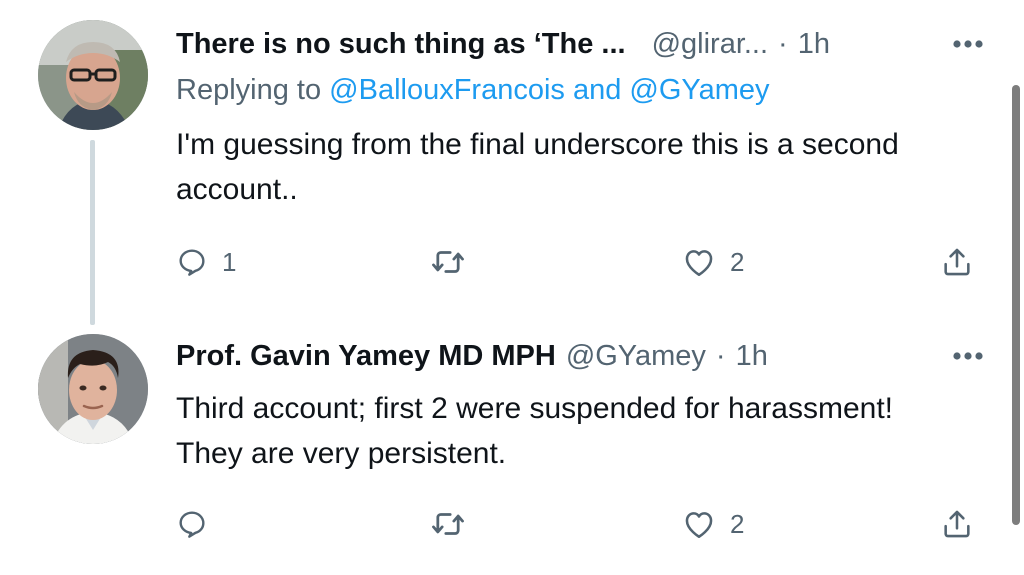 The height and width of the screenshot is (575, 1024). What do you see at coordinates (366, 356) in the screenshot?
I see `display-name: Prof. Gavin Yamey MD MPH` at bounding box center [366, 356].